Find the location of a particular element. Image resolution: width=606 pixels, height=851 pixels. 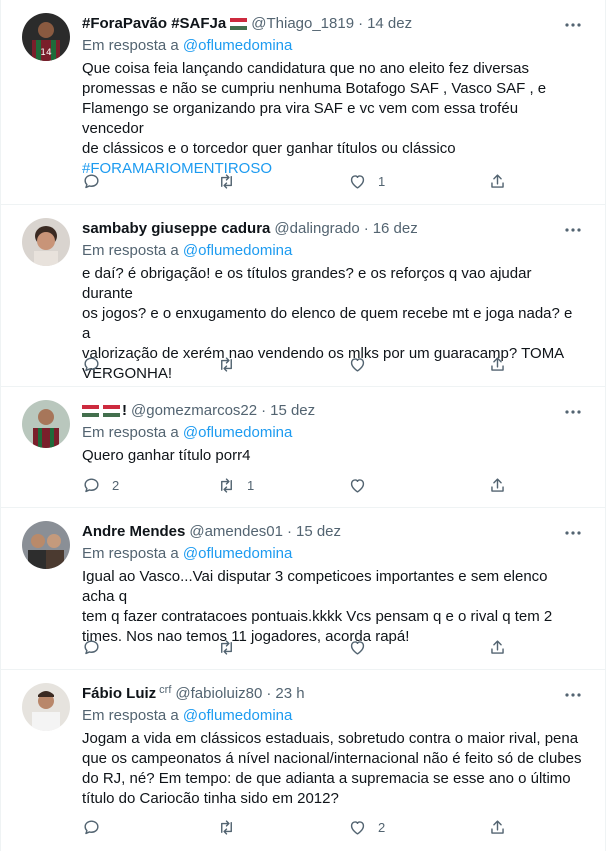

retweet-count: 1 is located at coordinates (251, 485).